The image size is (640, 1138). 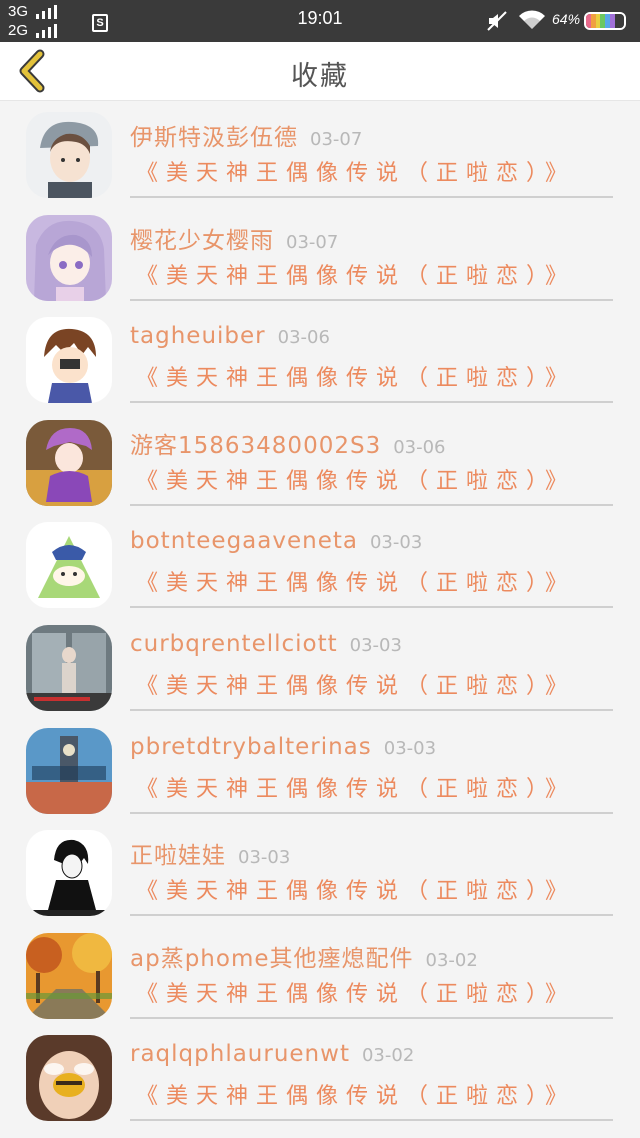 What do you see at coordinates (320, 459) in the screenshot?
I see `list-item: 游客15863480002S3 03-06 《美天神王偶像传说（正啦恋）》` at bounding box center [320, 459].